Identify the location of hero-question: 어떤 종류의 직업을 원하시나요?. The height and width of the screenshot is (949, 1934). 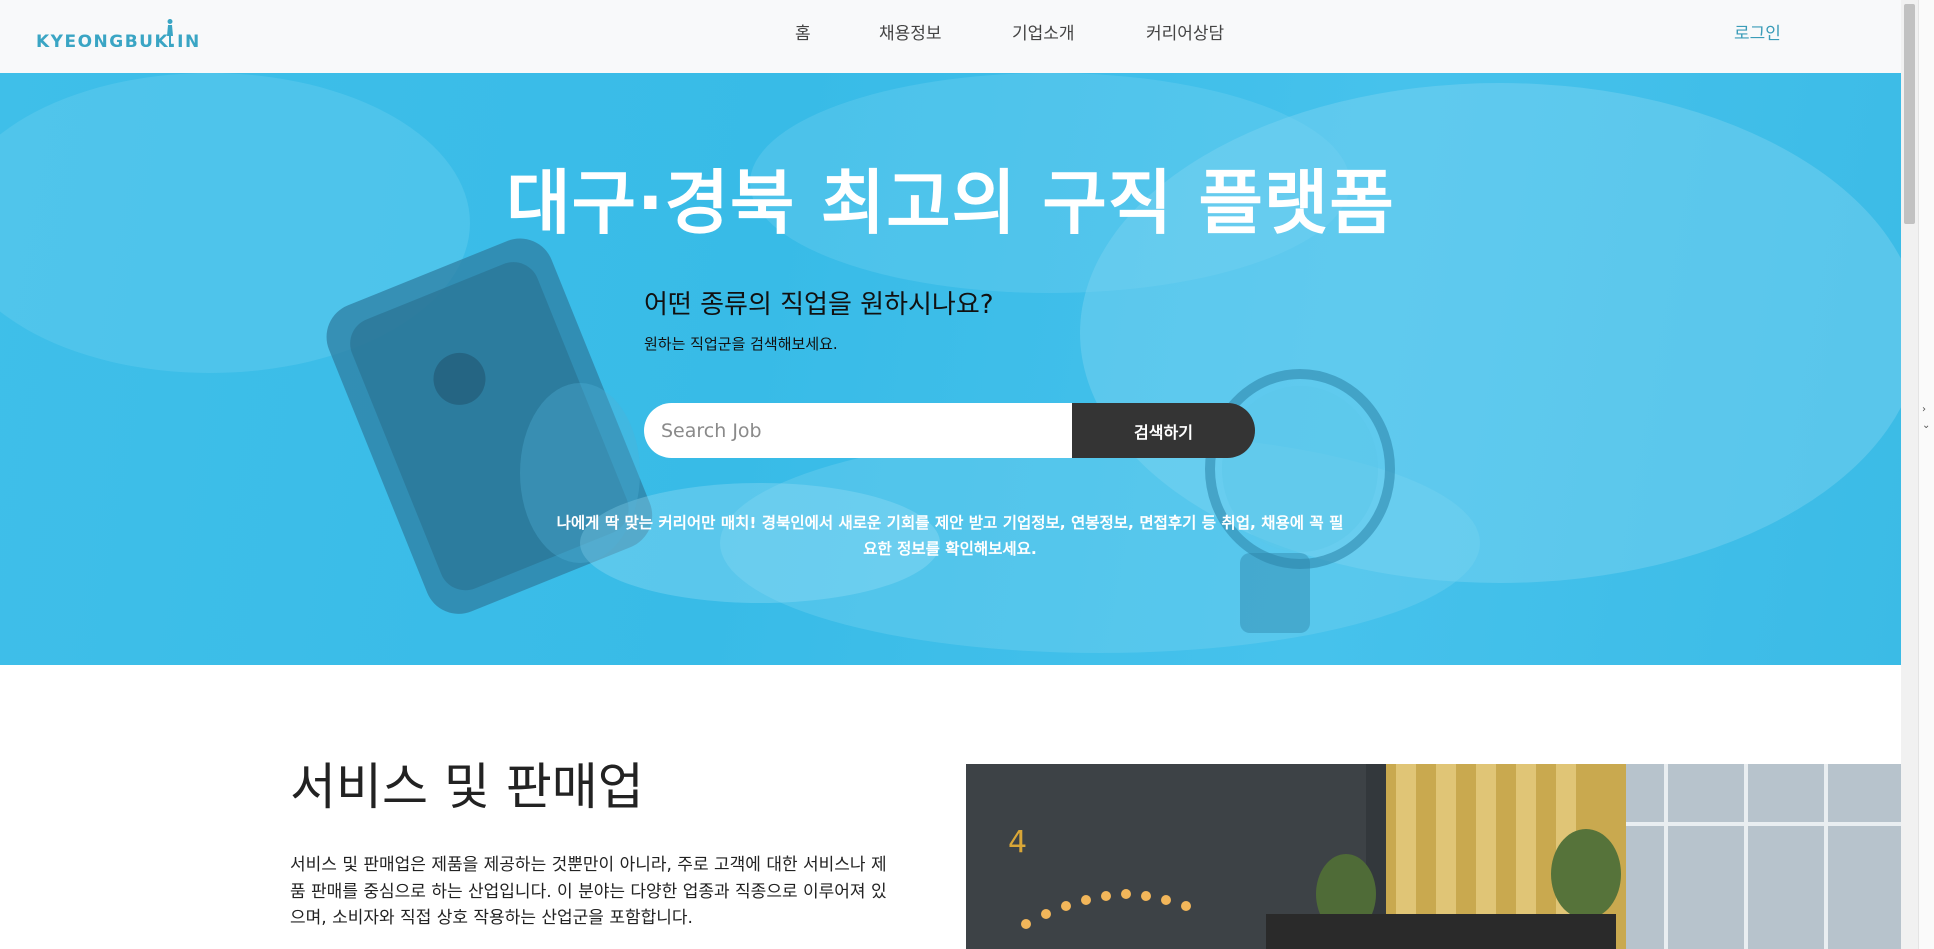
(819, 305).